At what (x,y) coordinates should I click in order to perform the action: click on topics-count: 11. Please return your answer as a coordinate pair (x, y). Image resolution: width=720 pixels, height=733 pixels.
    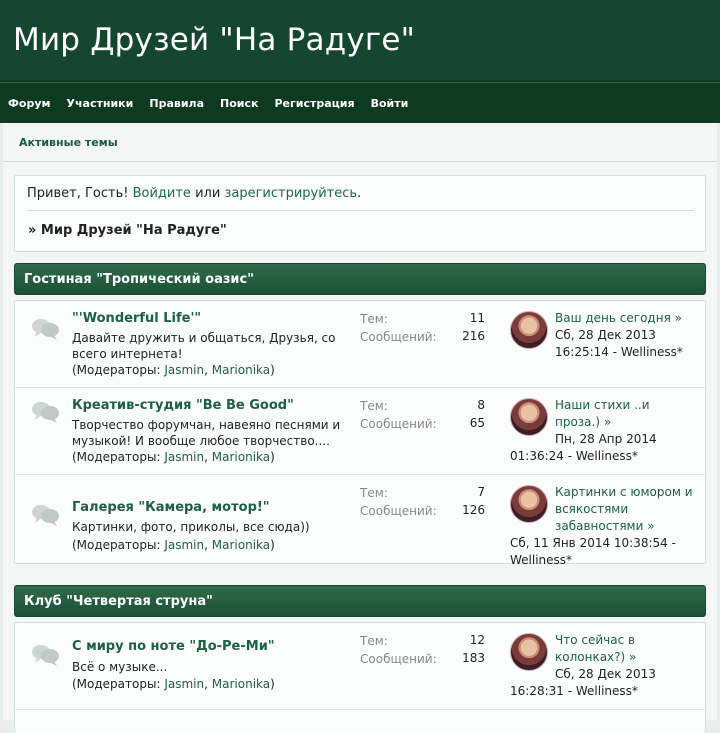
    Looking at the image, I should click on (477, 318).